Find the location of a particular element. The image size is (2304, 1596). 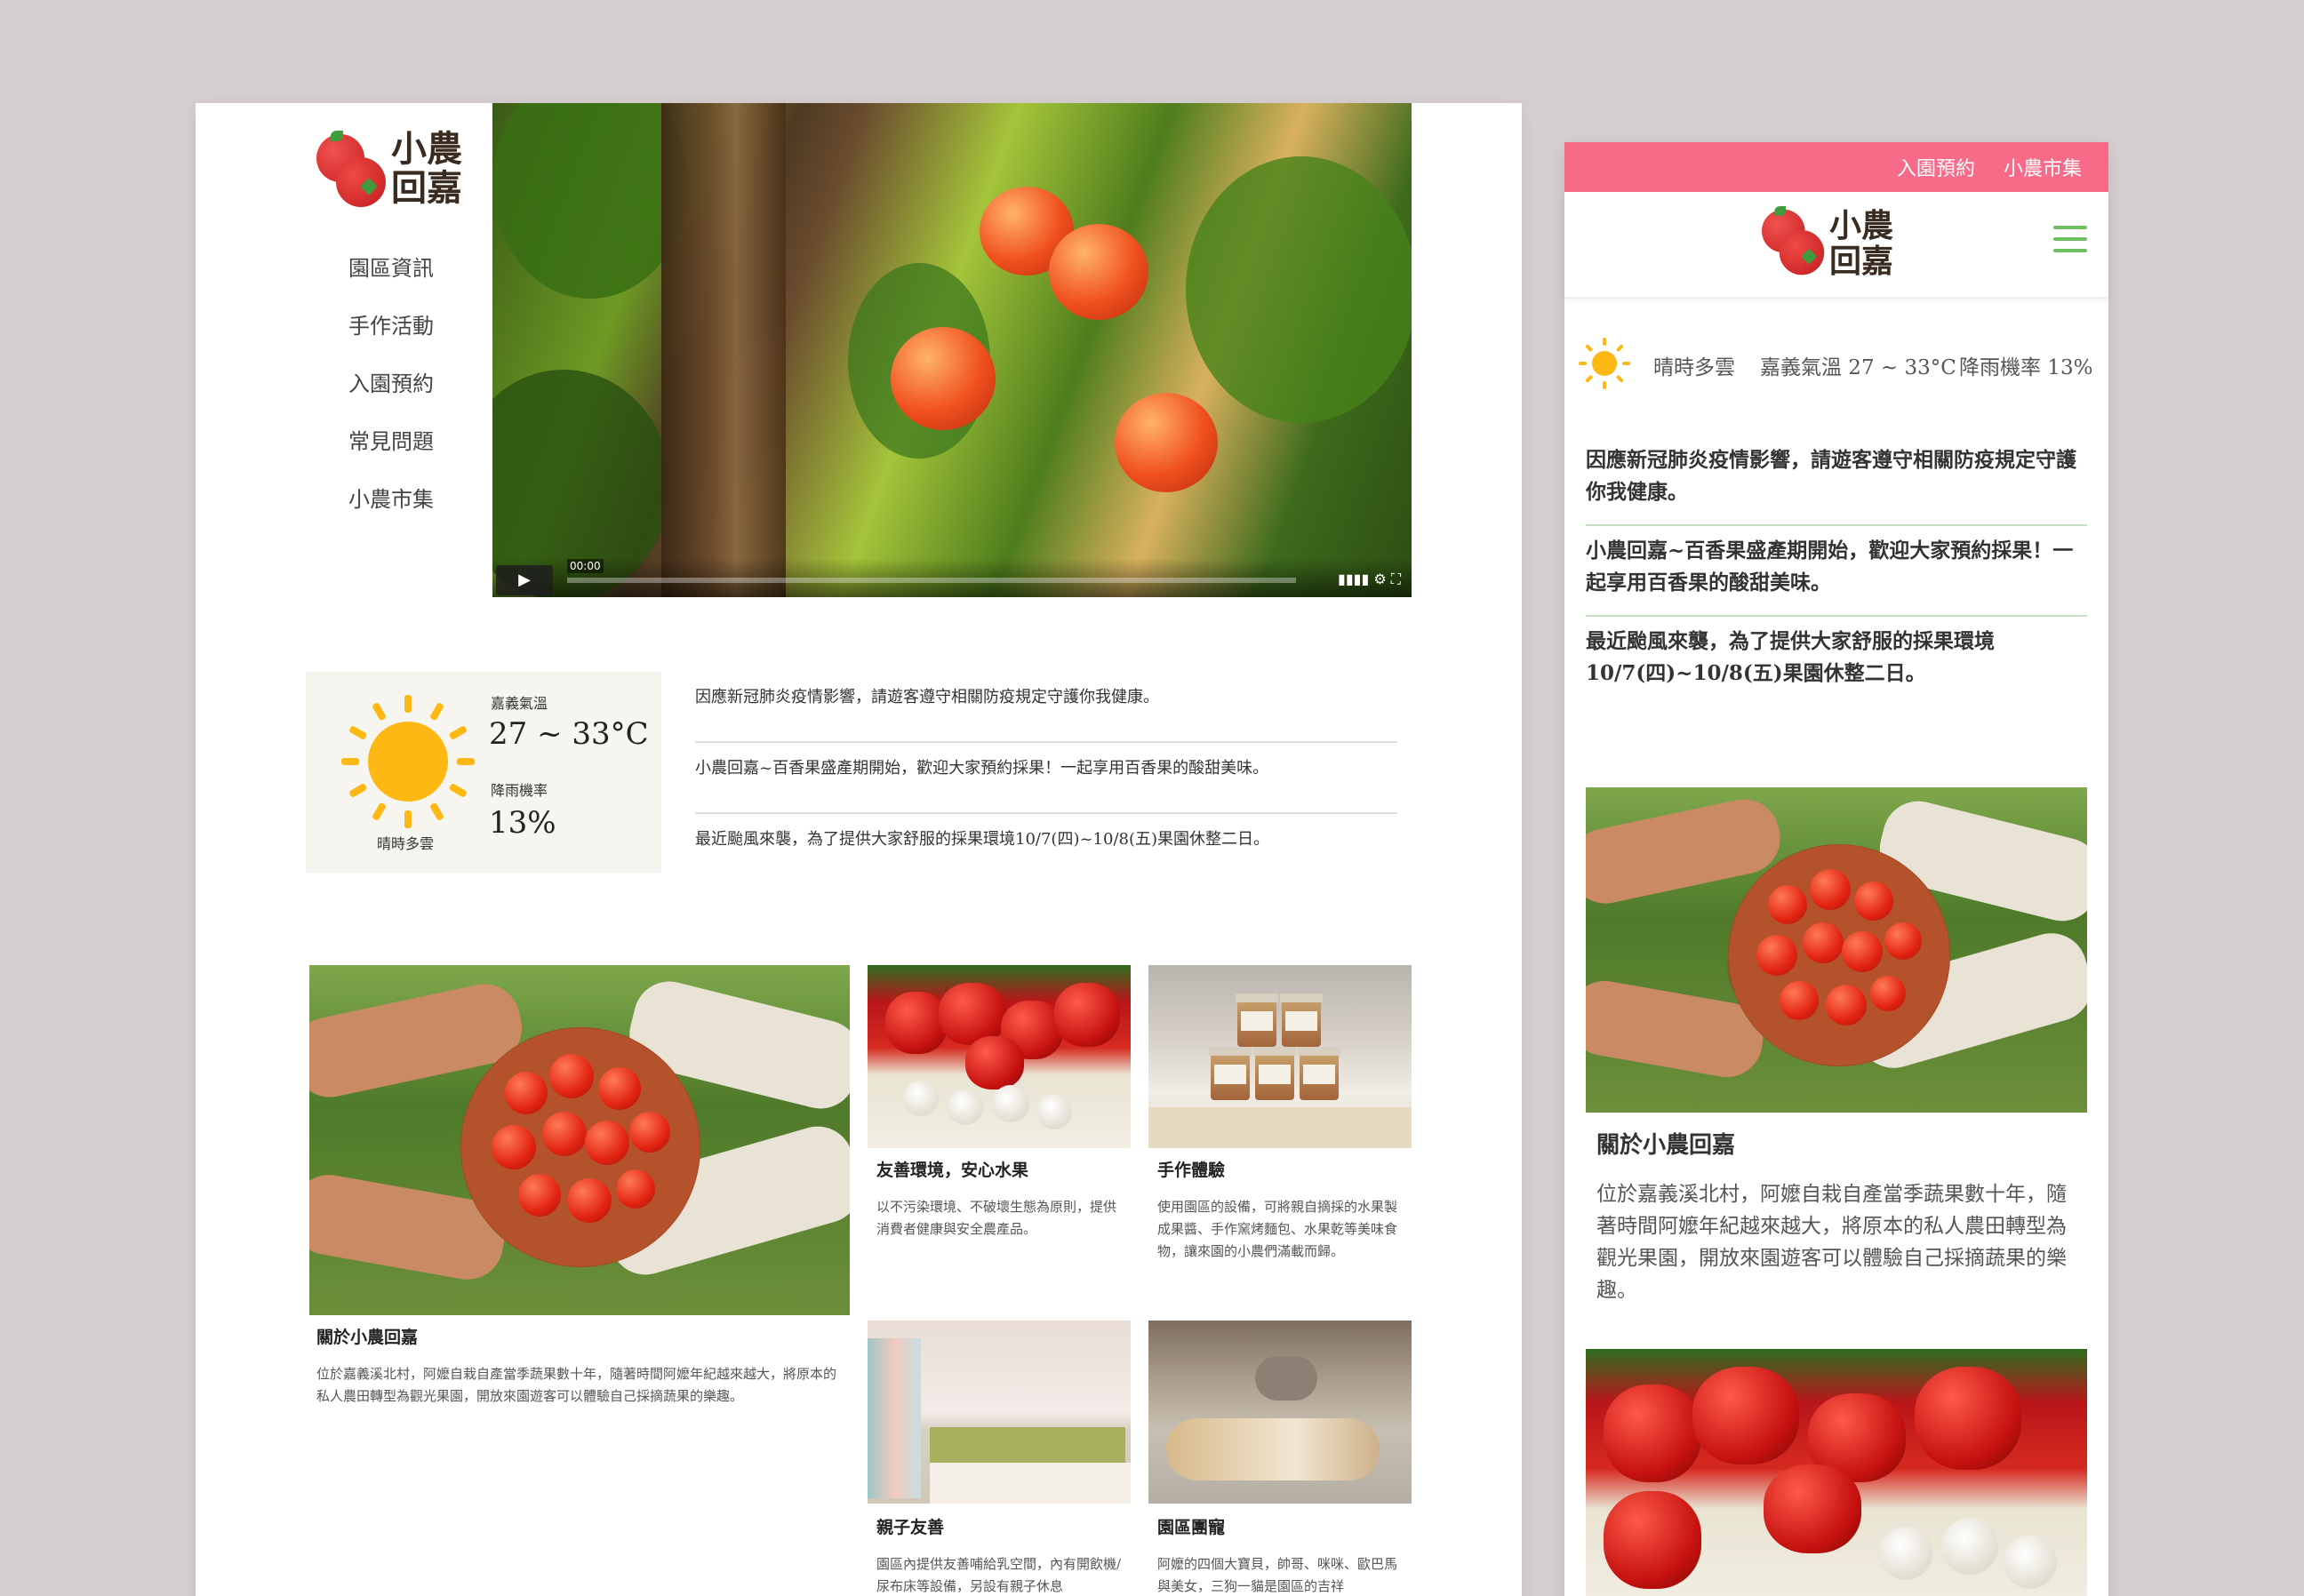

weather-card: 晴時多雲 嘉義氣溫 27 ~ 33°C 降雨機率 13% is located at coordinates (483, 773).